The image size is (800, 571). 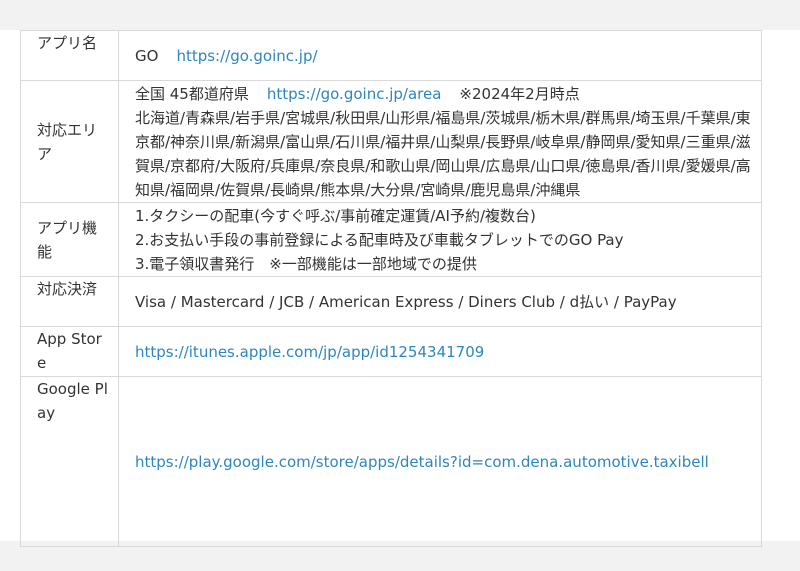 What do you see at coordinates (519, 93) in the screenshot?
I see `area-note: ※2024年2月時点` at bounding box center [519, 93].